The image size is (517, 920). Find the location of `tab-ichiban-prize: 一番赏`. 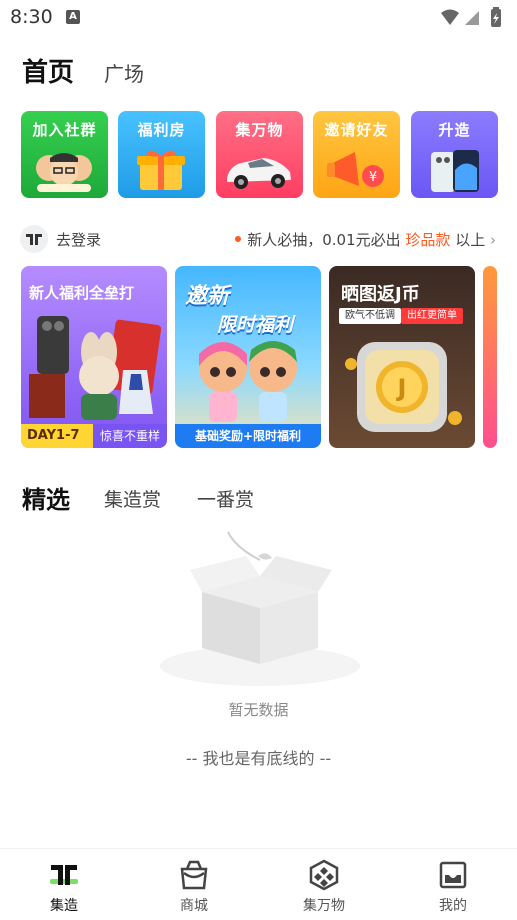

tab-ichiban-prize: 一番赏 is located at coordinates (225, 498).